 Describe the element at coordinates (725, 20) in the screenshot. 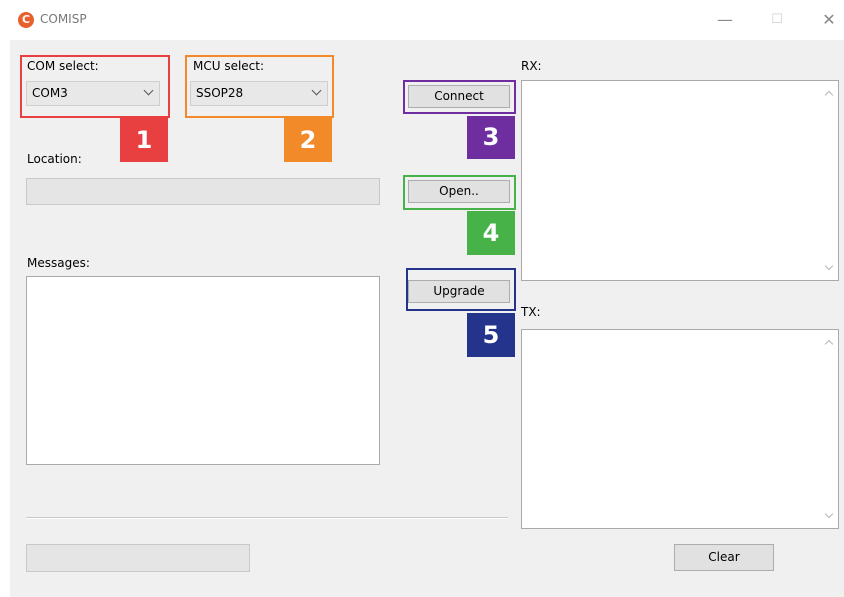

I see `minimize-button: —` at that location.